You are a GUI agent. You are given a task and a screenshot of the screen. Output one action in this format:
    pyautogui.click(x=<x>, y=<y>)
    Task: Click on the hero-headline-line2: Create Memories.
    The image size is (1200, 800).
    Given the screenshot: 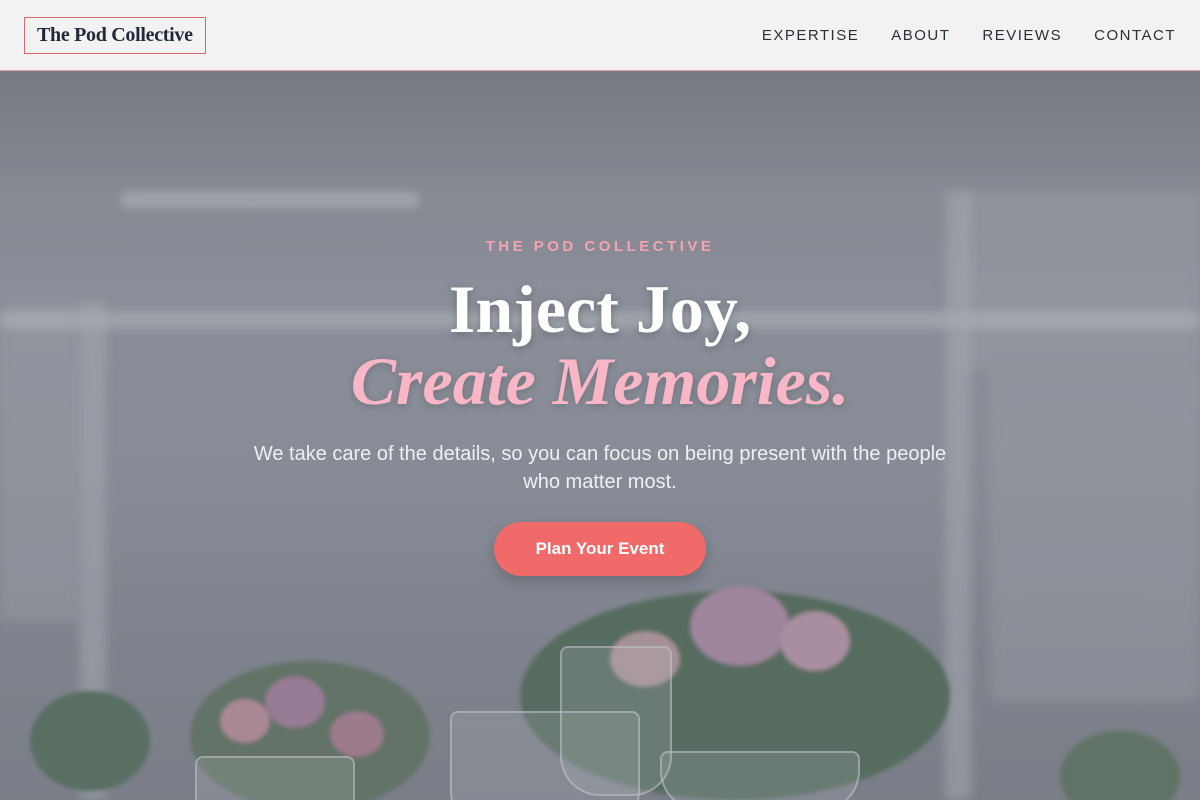 What is the action you would take?
    pyautogui.click(x=600, y=381)
    